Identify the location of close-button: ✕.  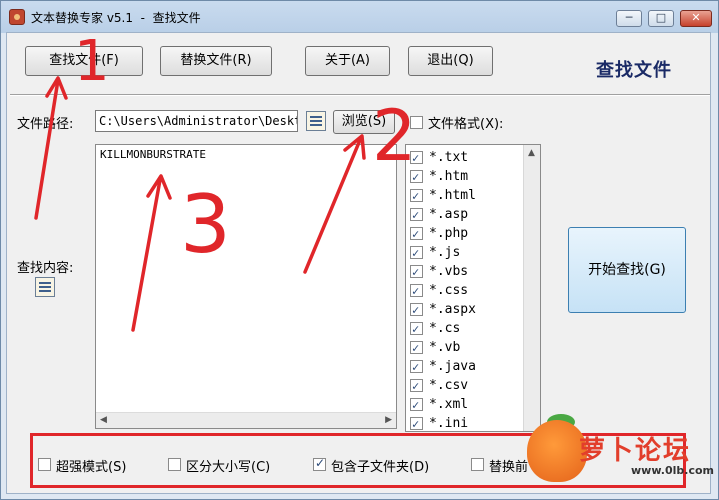
(696, 18).